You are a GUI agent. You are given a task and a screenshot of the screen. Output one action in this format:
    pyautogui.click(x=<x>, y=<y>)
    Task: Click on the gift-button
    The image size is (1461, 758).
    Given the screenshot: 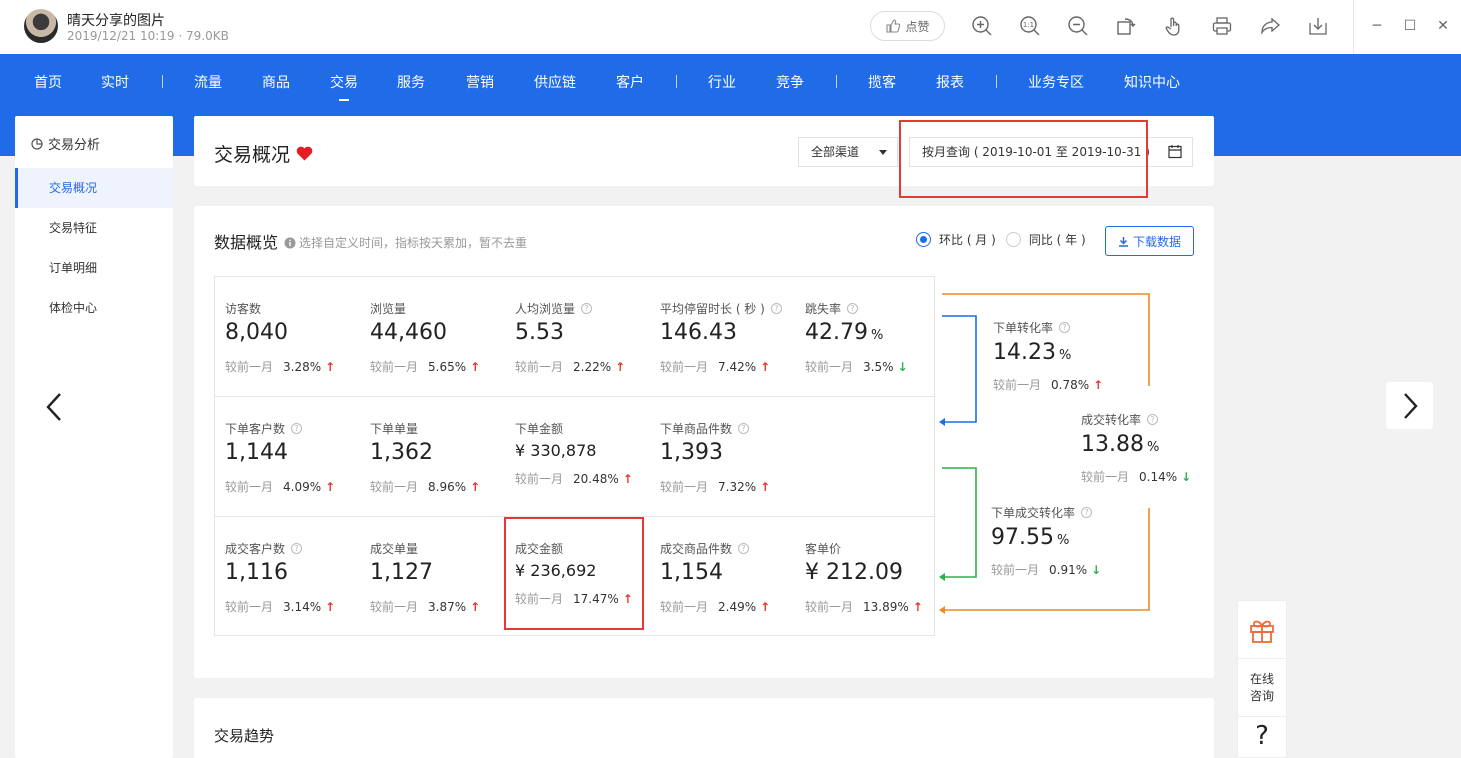 What is the action you would take?
    pyautogui.click(x=1262, y=630)
    